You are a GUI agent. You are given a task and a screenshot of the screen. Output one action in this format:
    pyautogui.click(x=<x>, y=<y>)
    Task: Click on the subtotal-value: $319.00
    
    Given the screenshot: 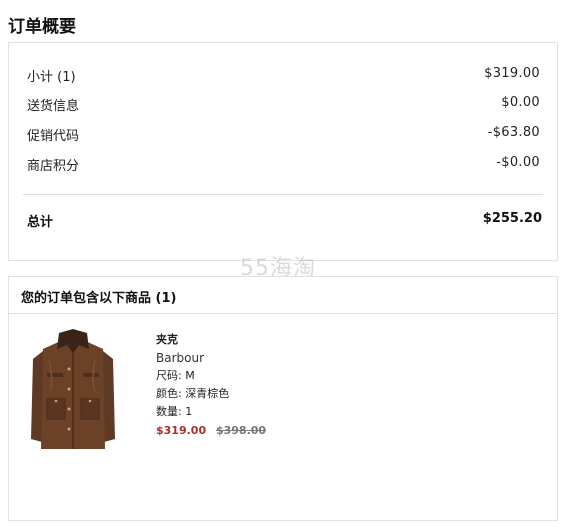 What is the action you would take?
    pyautogui.click(x=512, y=73)
    